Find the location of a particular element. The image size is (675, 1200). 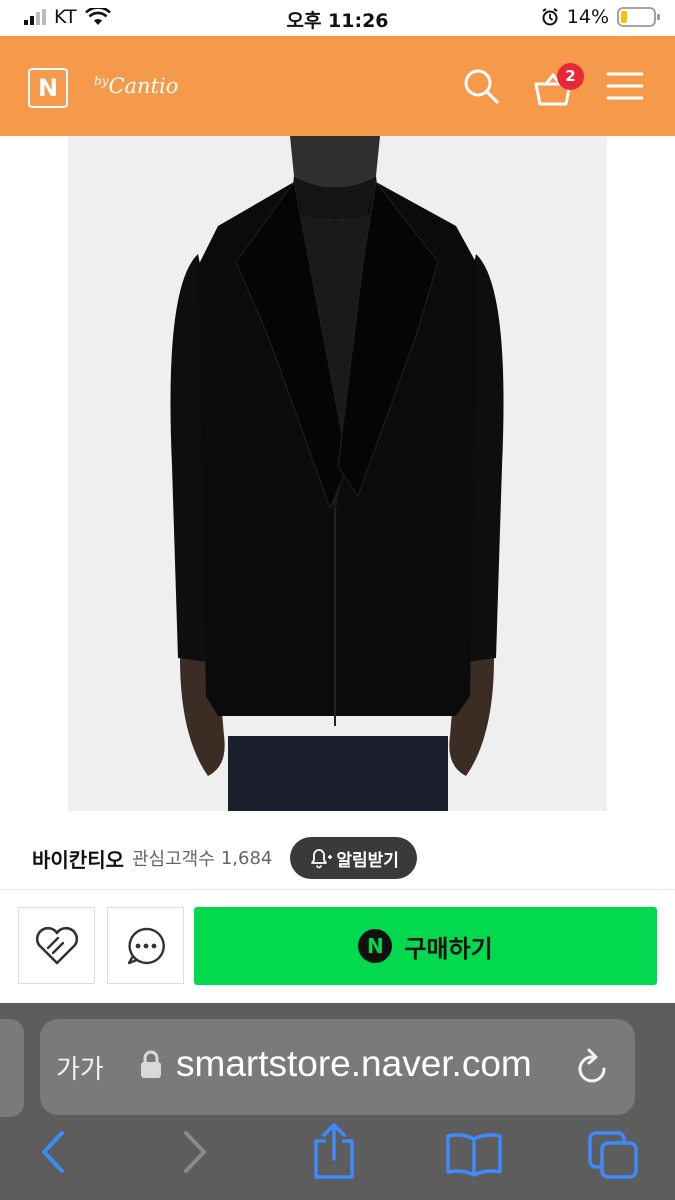

shop-name: 바이칸티오 is located at coordinates (78, 858).